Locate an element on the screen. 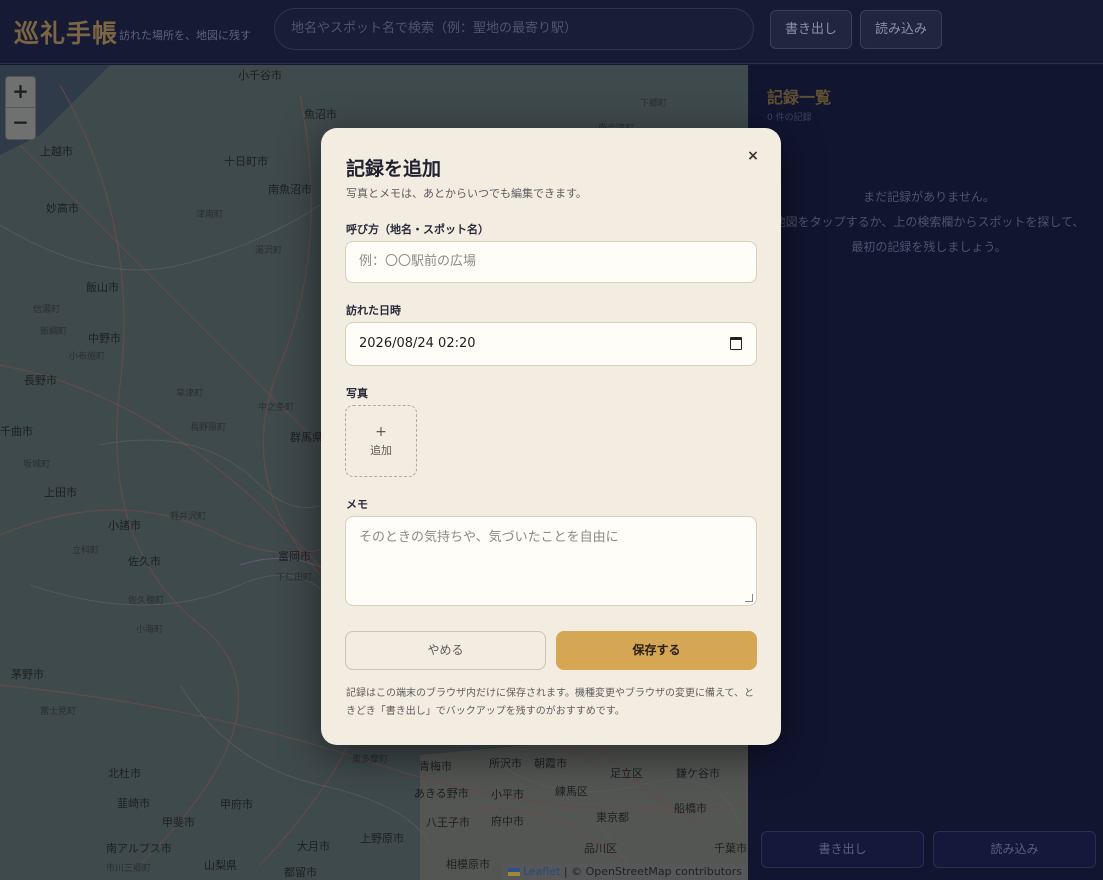  datetime-value: 2026/08/24 02:20 is located at coordinates (417, 343).